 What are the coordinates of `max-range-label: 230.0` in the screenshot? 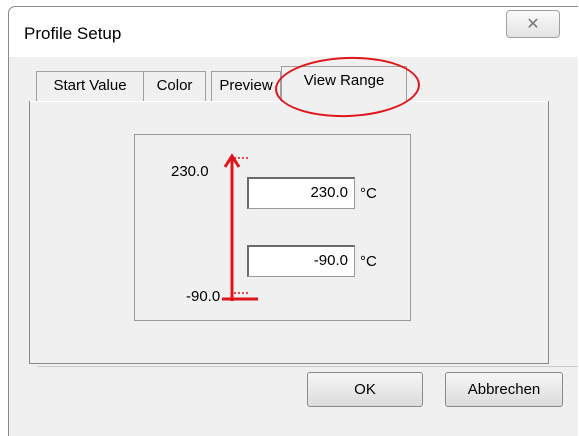 It's located at (190, 171).